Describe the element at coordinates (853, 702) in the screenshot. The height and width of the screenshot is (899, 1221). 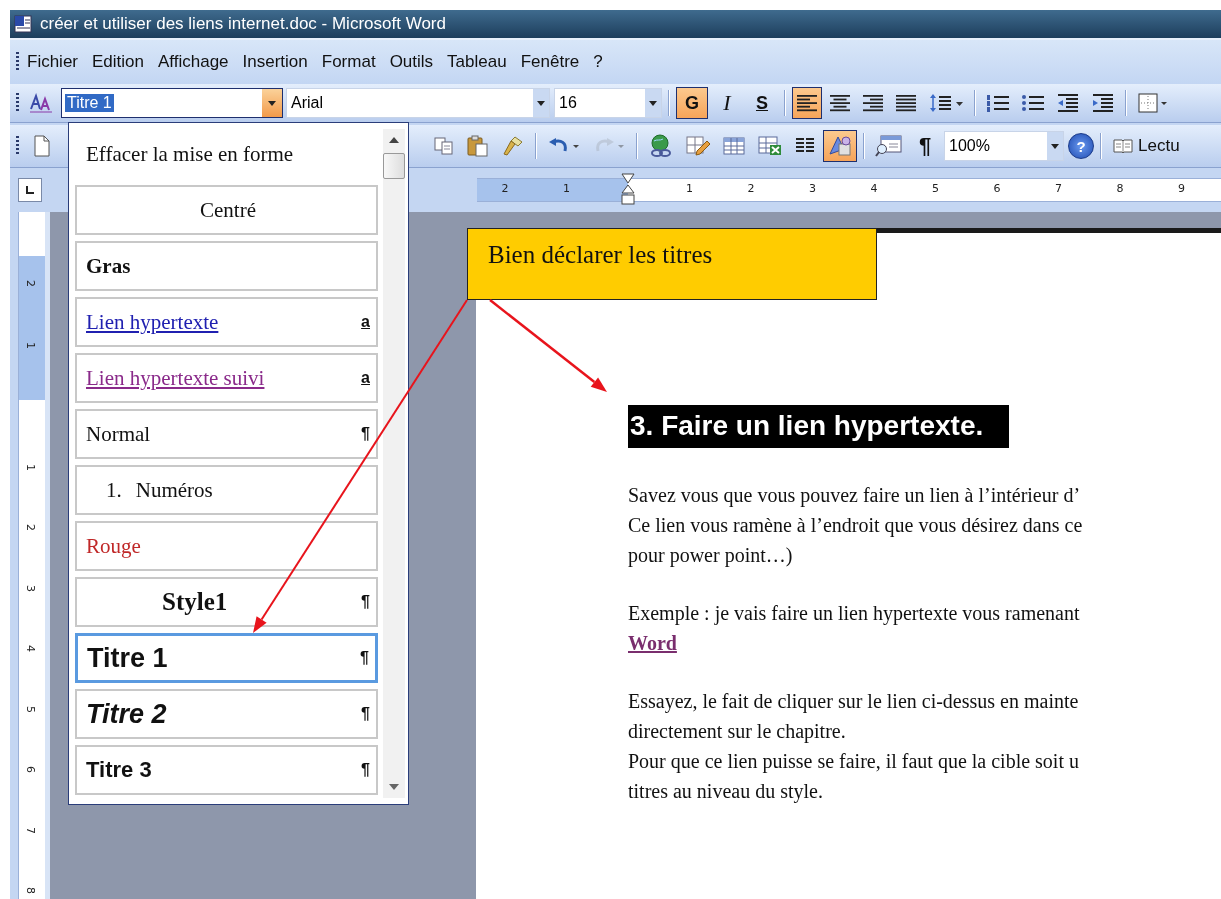
I see `text-line: Essayez, le fait de cliquer sur le lien ci-dessus en mainte` at that location.